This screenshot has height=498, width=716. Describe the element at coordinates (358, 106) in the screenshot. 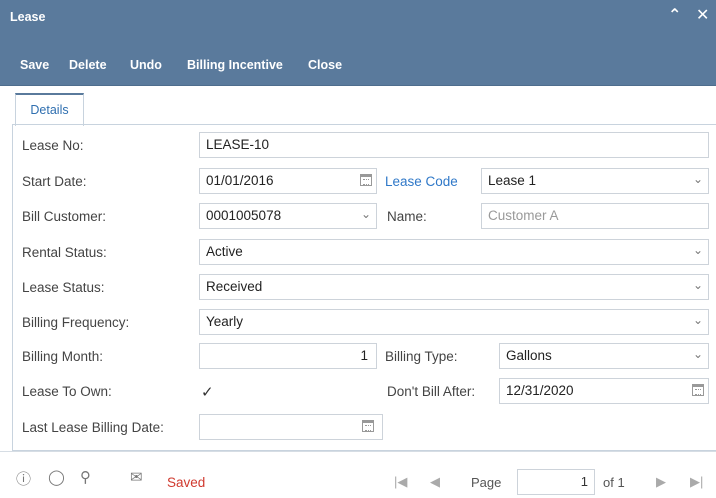

I see `tab-strip: Details` at that location.